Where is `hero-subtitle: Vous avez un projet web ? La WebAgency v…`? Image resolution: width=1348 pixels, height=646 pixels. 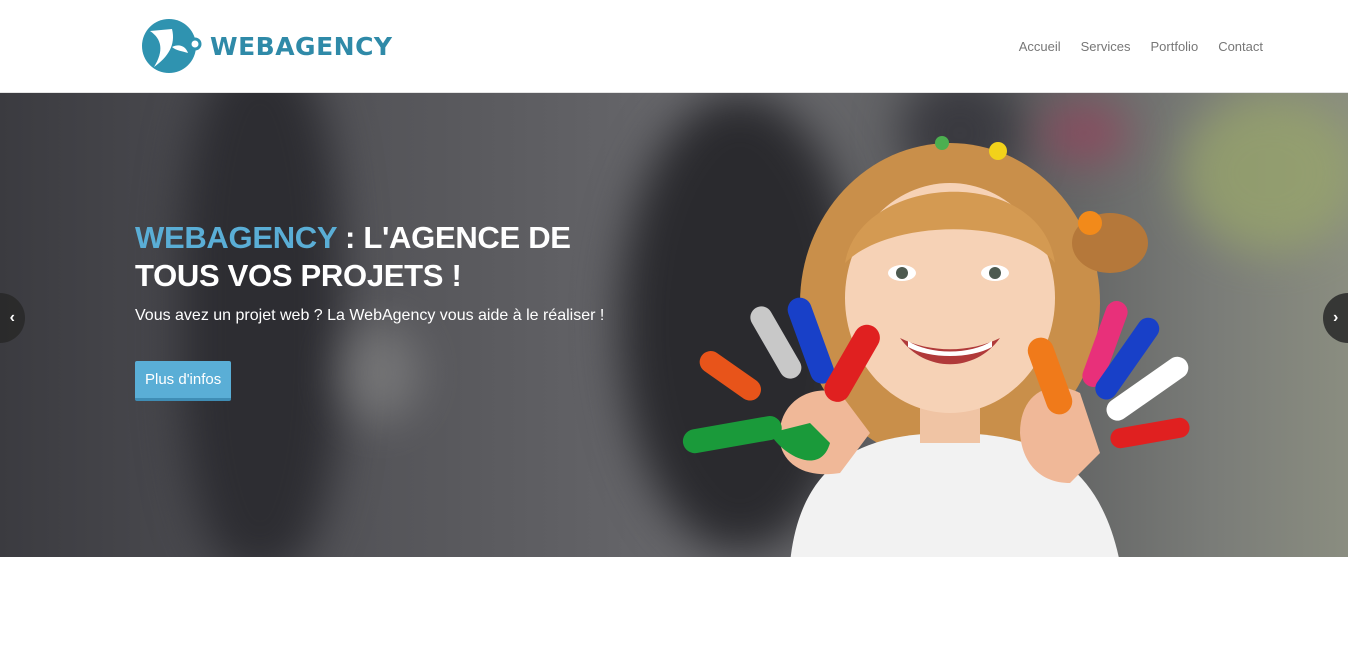
hero-subtitle: Vous avez un projet web ? La WebAgency v… is located at coordinates (370, 315).